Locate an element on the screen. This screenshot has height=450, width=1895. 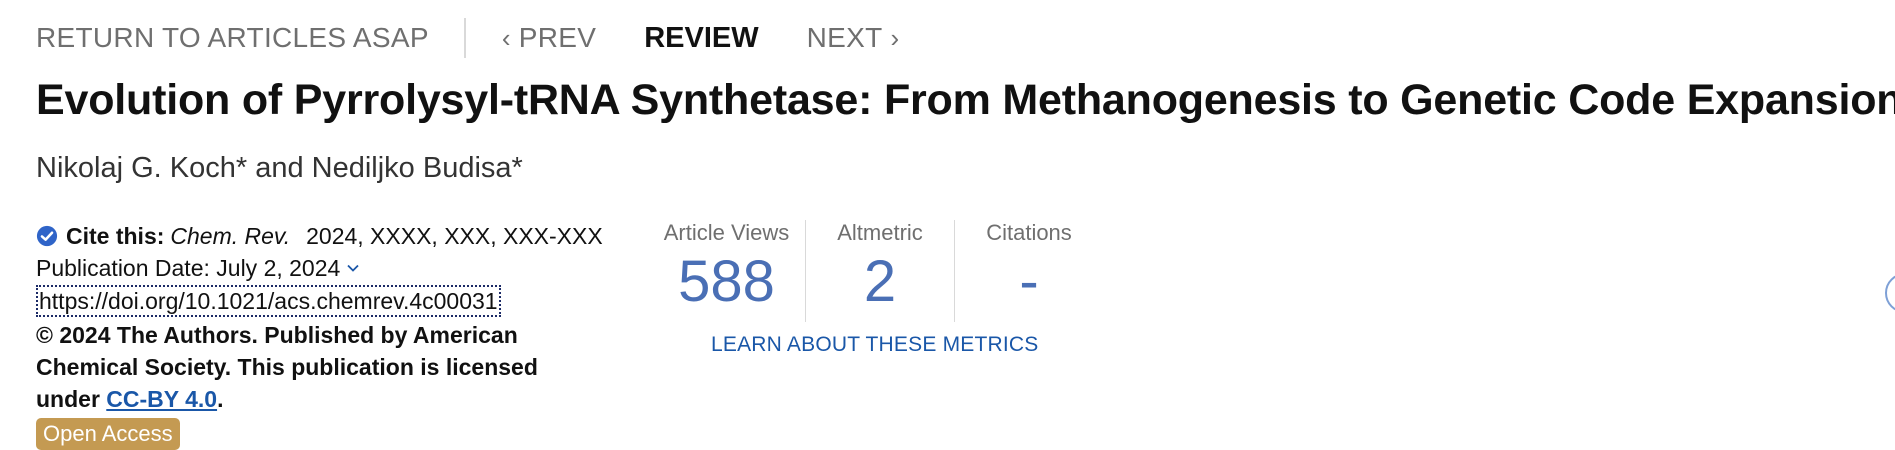
nav-divider is located at coordinates (464, 38).